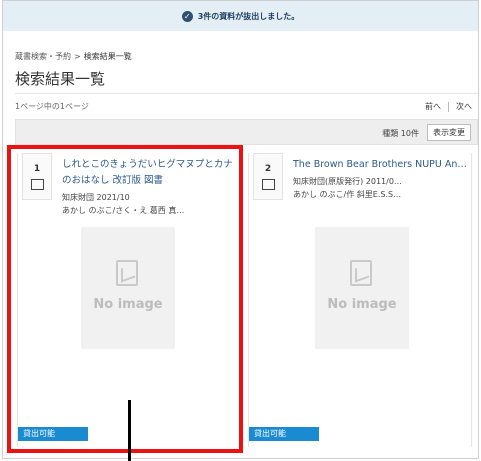  I want to click on result-count: 種類 10件, so click(400, 133).